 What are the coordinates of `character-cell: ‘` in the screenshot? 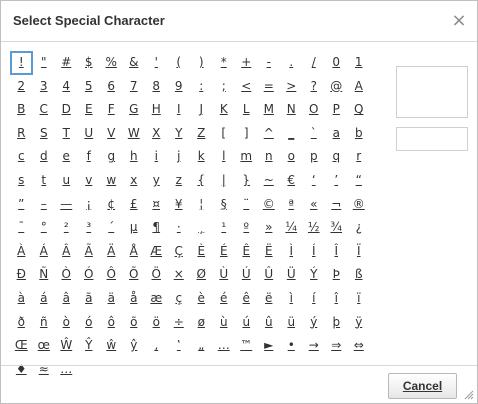 It's located at (314, 181).